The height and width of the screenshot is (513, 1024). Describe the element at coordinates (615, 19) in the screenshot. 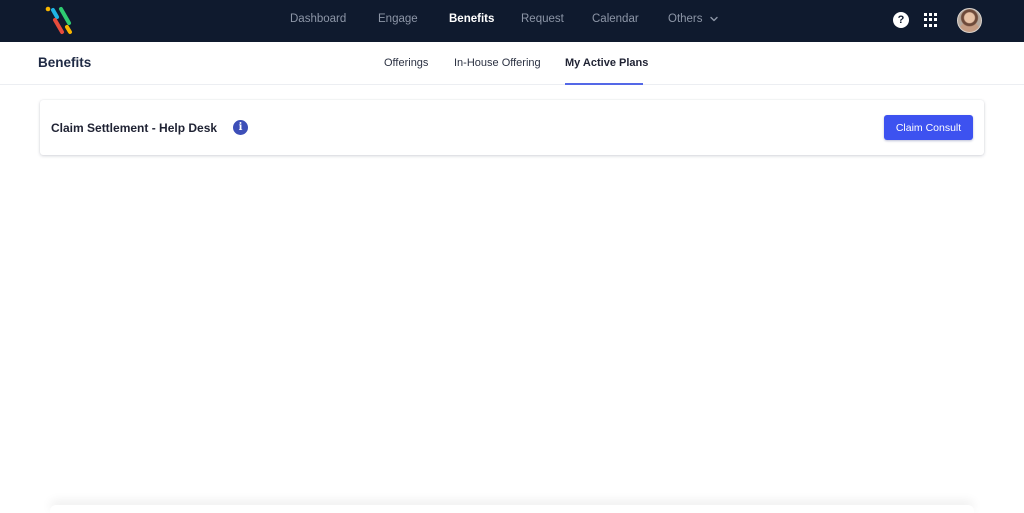

I see `nav-calendar: Calendar` at that location.